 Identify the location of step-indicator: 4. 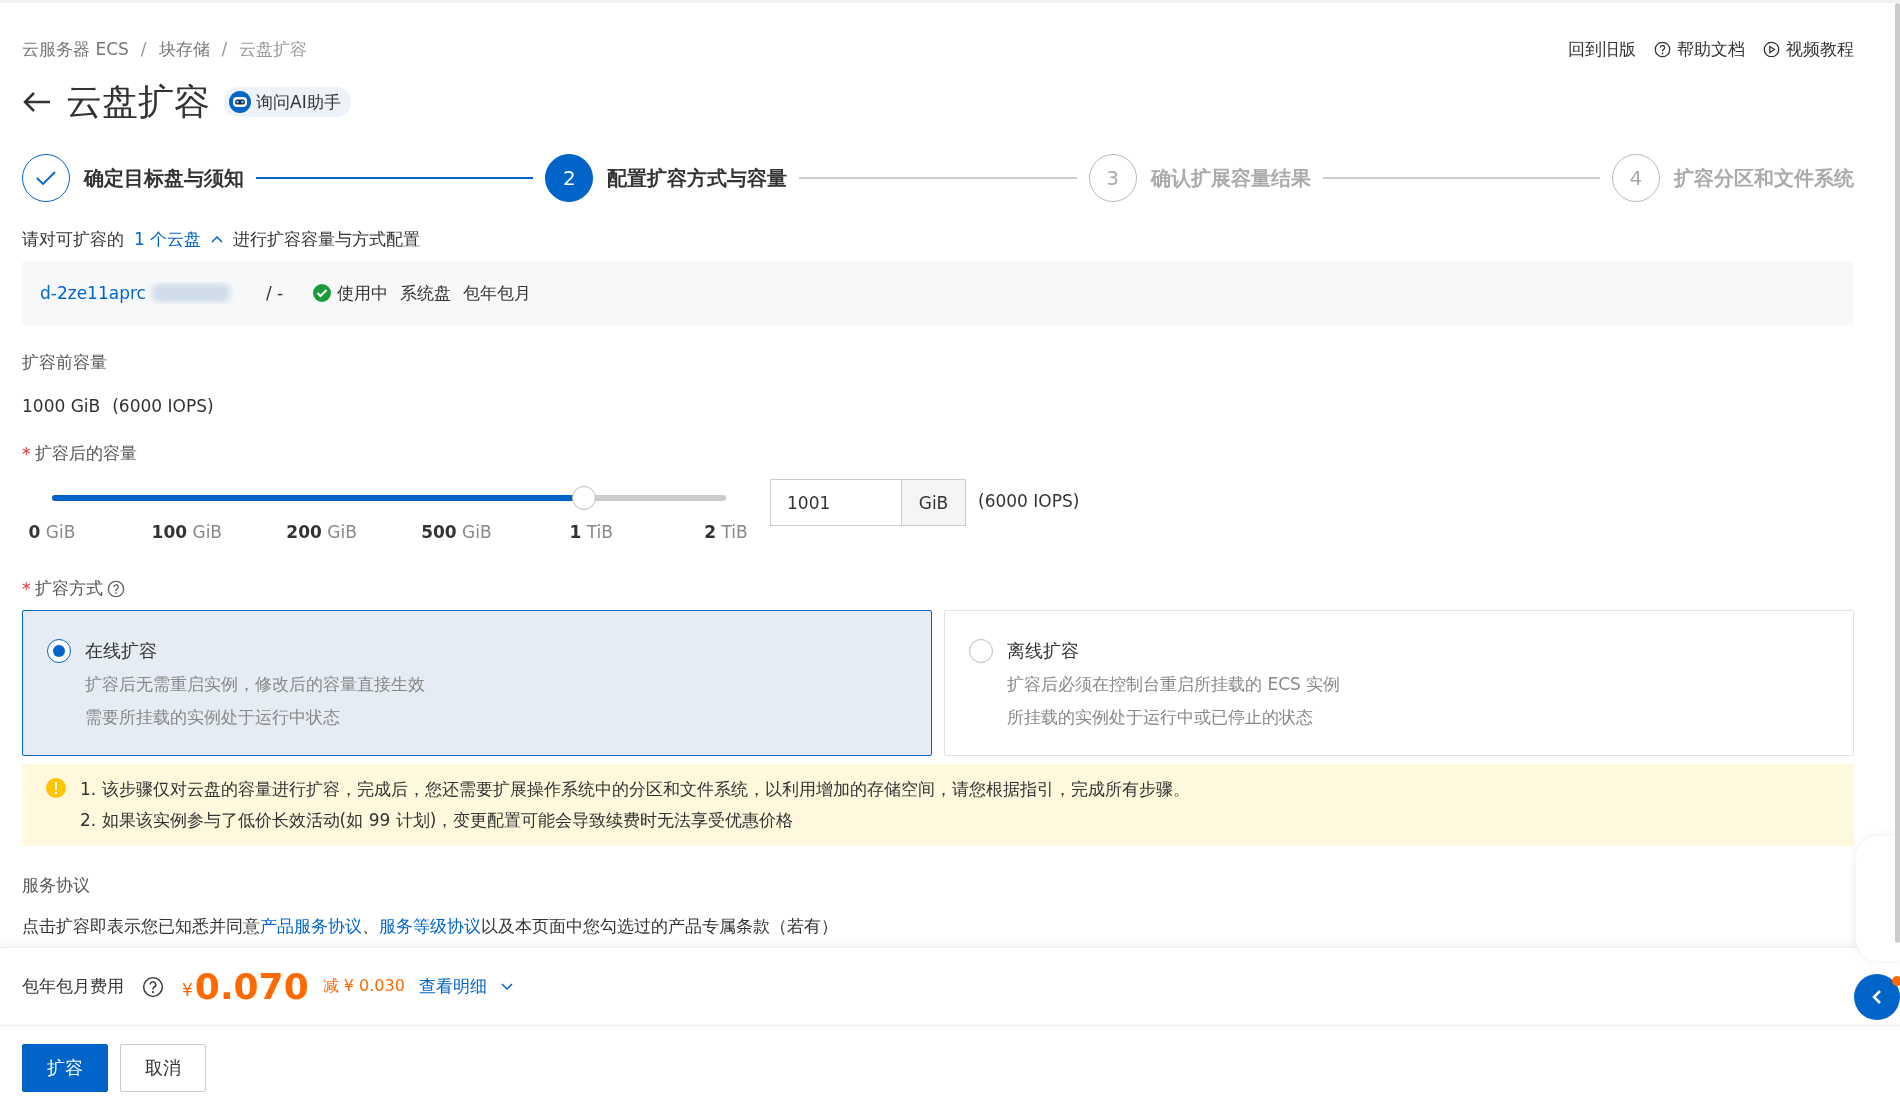
(1636, 178).